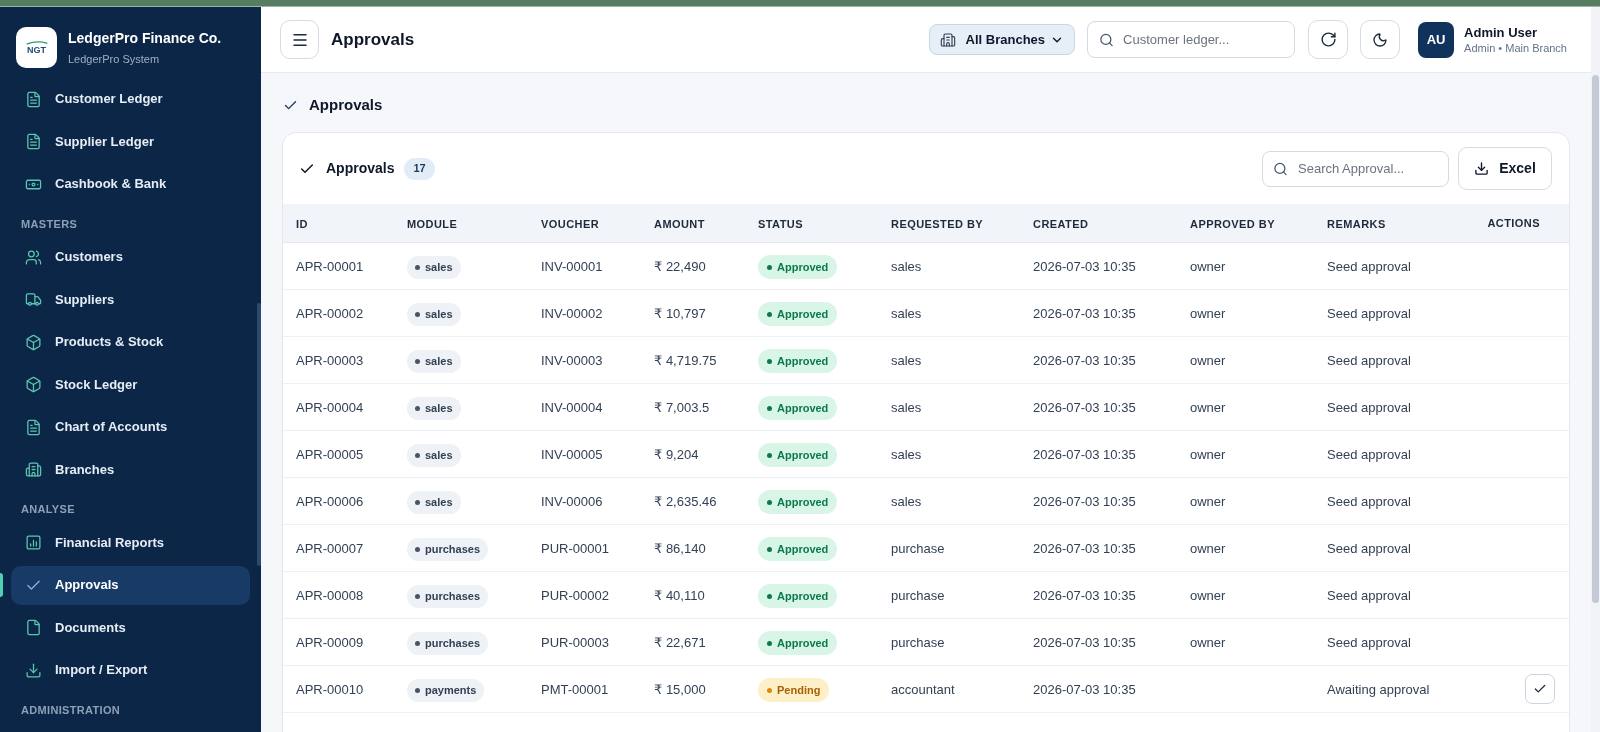 The height and width of the screenshot is (732, 1600). I want to click on branch-dropdown: All Branches, so click(1002, 39).